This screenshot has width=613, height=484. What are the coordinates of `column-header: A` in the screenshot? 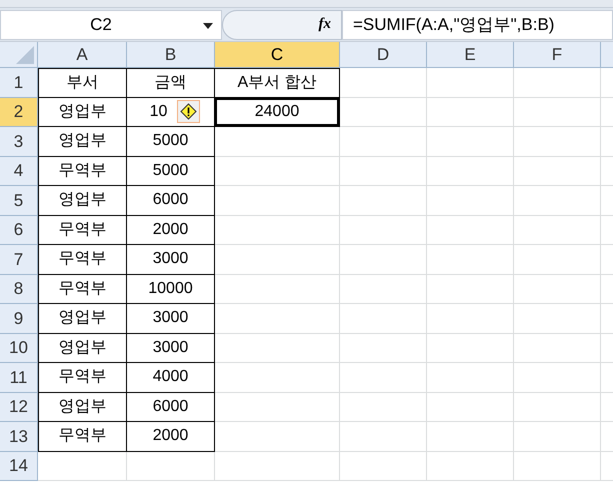 It's located at (82, 54).